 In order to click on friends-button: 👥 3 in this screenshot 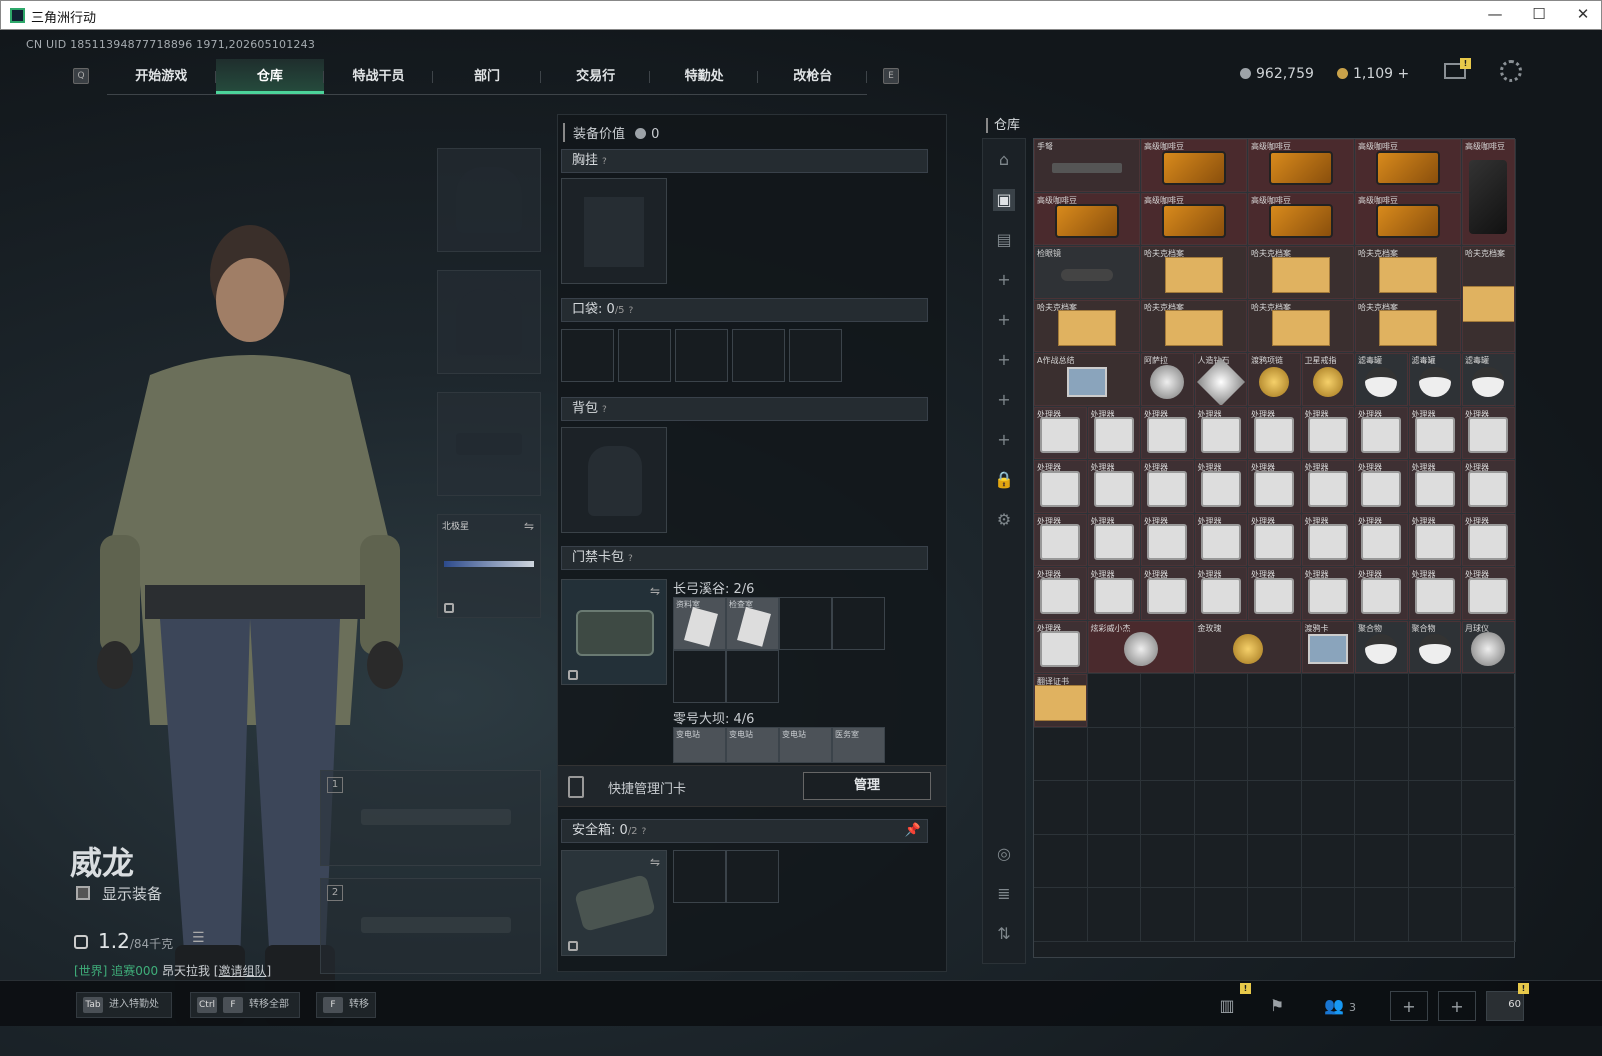, I will do `click(1340, 1006)`.